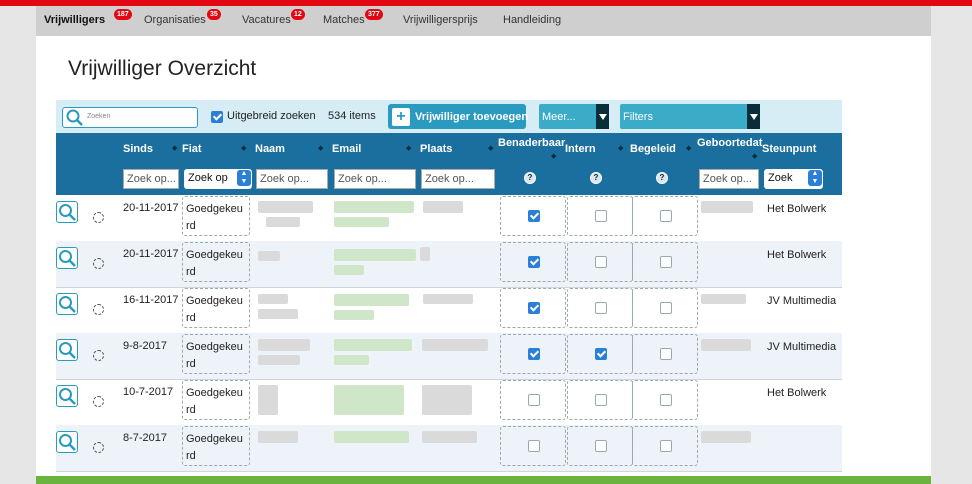 This screenshot has width=972, height=484. I want to click on add-volunteer-button: + Vrijwilliger toevoegen, so click(458, 116).